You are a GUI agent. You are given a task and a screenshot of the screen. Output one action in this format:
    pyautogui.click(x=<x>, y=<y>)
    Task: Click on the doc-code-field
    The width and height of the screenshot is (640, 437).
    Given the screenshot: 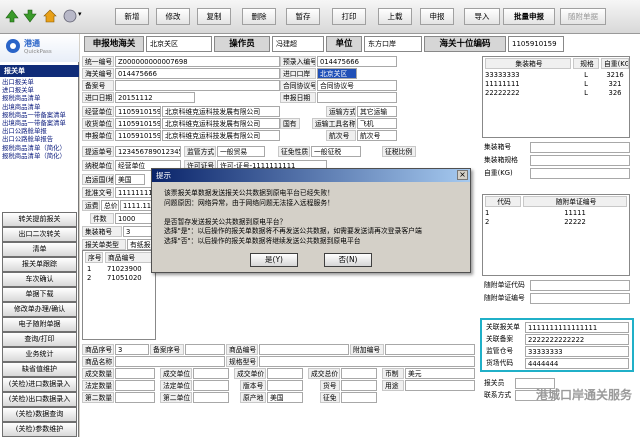 What is the action you would take?
    pyautogui.click(x=580, y=285)
    